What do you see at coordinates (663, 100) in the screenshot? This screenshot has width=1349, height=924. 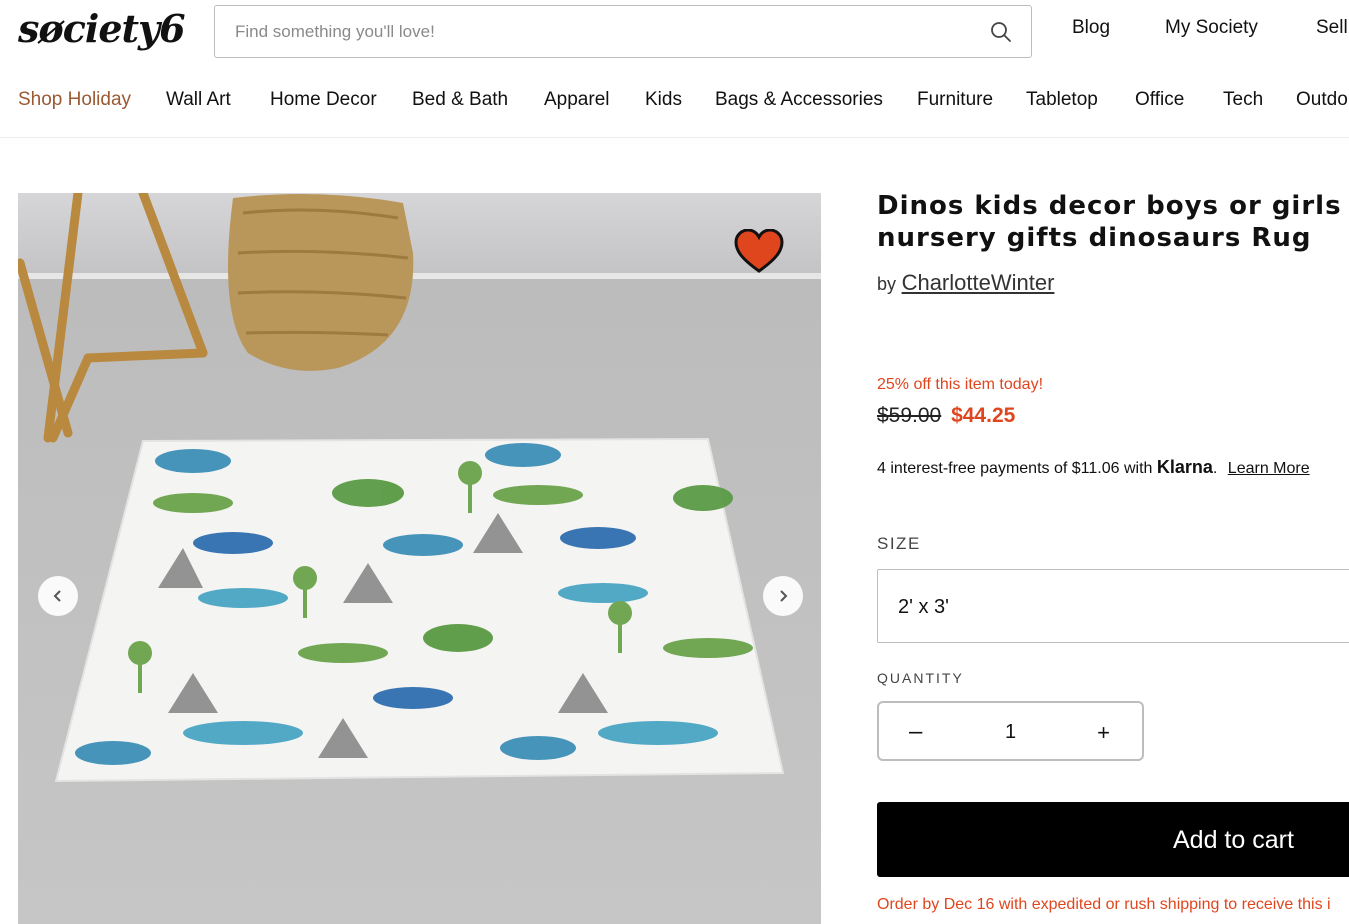 I see `nav-item-kids: Kids` at bounding box center [663, 100].